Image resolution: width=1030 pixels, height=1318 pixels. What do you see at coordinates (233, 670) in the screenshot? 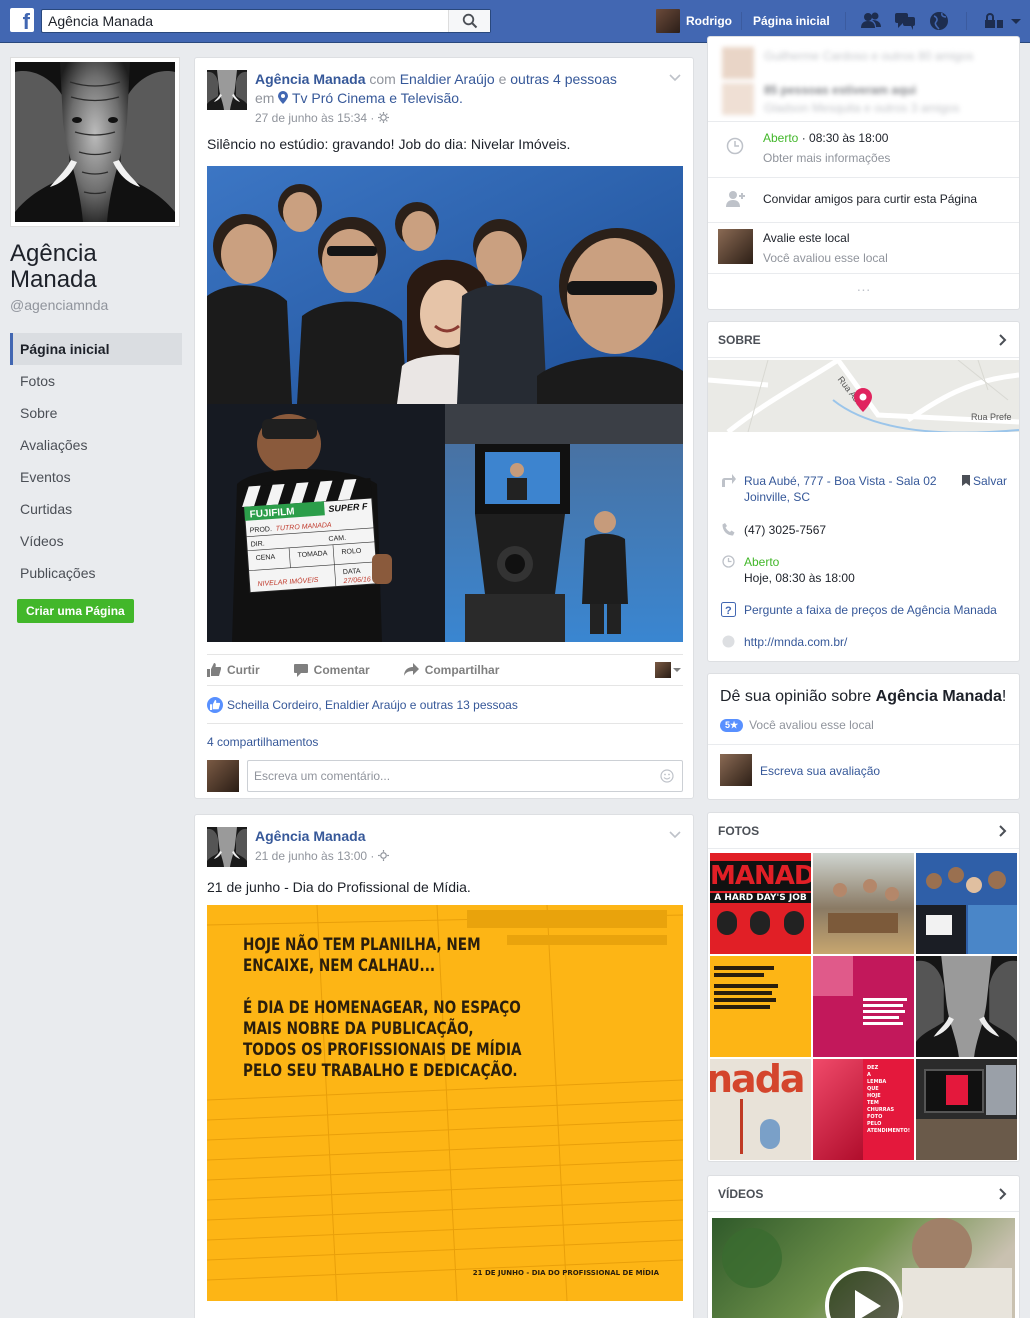
I see `like-button: Curtir` at bounding box center [233, 670].